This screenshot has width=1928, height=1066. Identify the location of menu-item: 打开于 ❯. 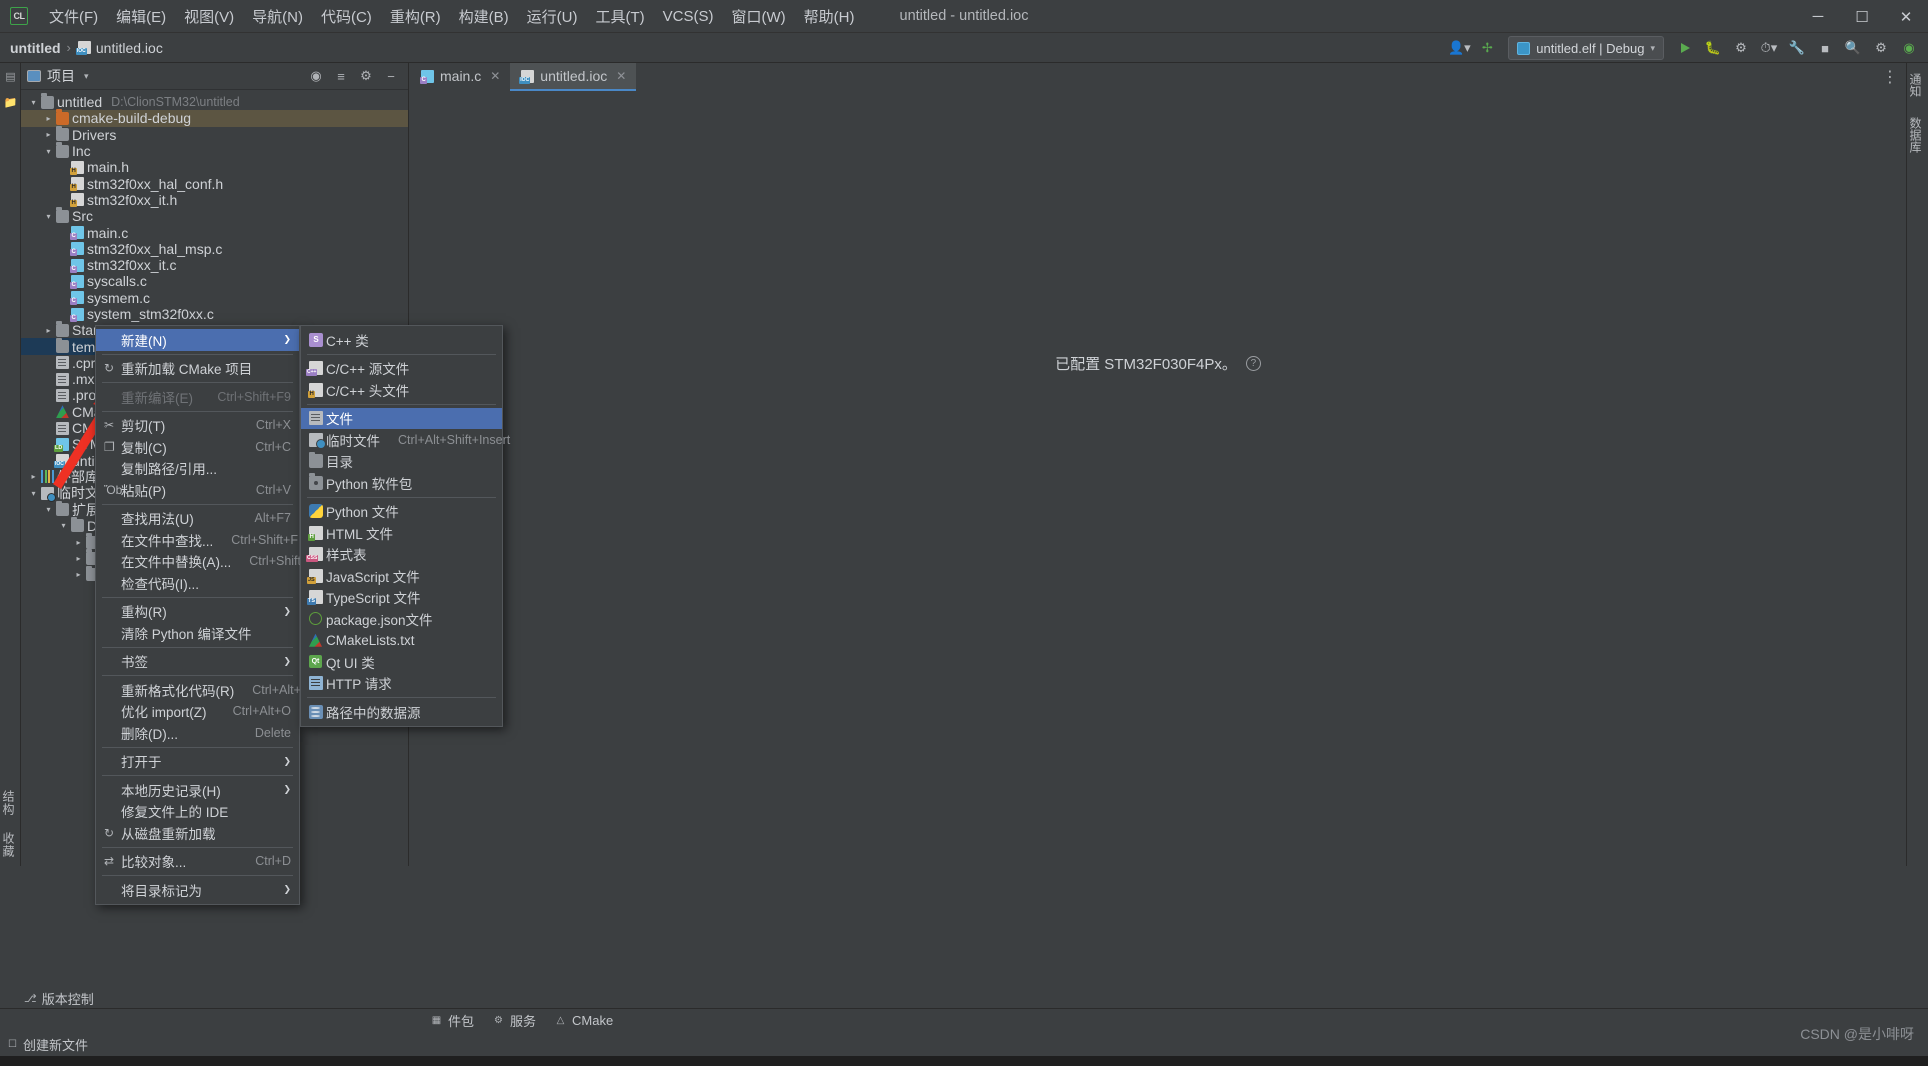
(197, 762).